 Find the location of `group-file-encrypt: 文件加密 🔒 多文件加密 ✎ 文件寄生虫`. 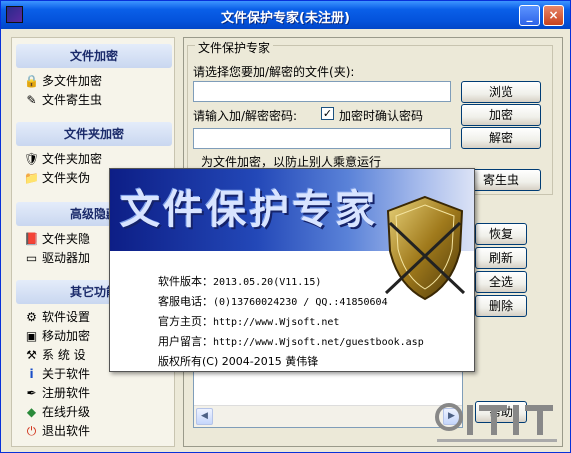

group-file-encrypt: 文件加密 🔒 多文件加密 ✎ 文件寄生虫 is located at coordinates (94, 77).